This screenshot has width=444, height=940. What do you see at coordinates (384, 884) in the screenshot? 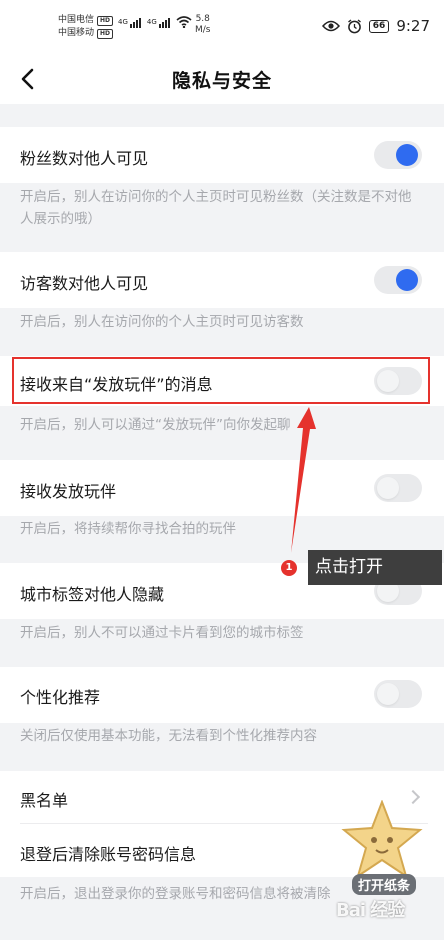
I see `open-note-badge: 打开纸条` at bounding box center [384, 884].